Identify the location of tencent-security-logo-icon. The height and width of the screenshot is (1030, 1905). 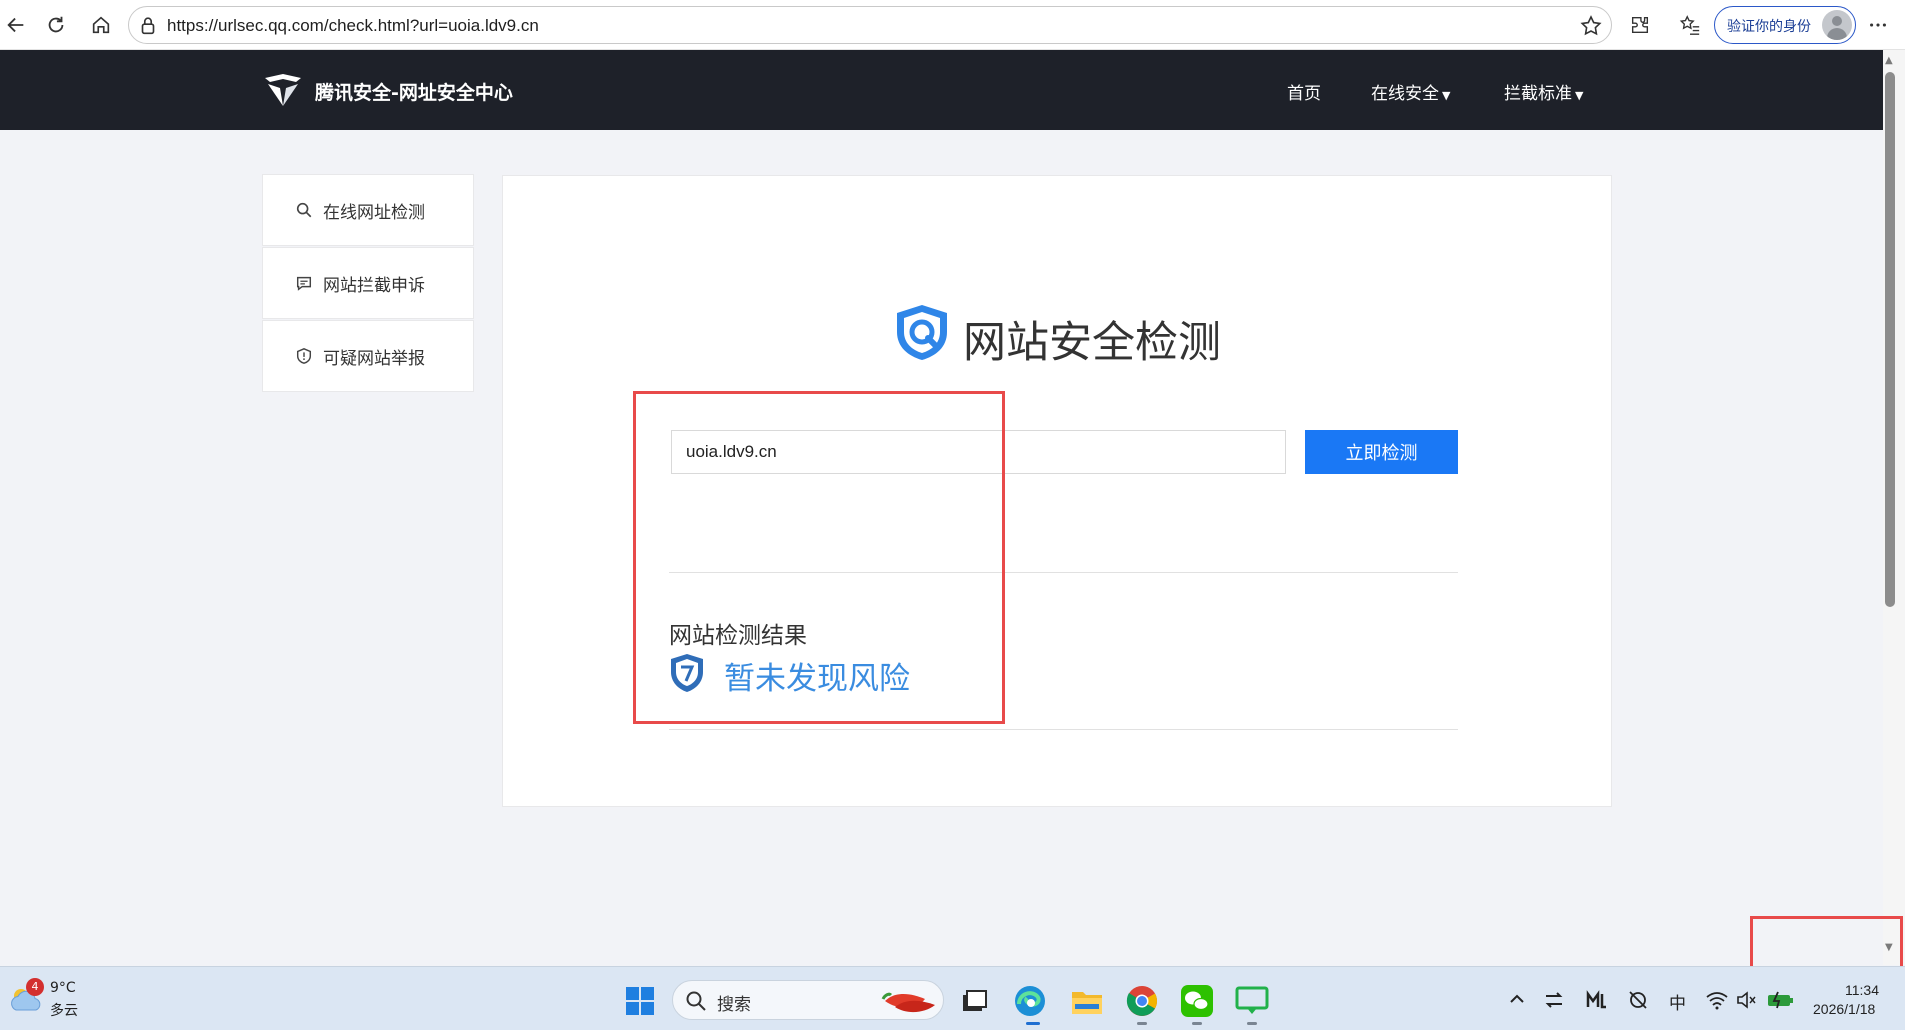
(283, 91).